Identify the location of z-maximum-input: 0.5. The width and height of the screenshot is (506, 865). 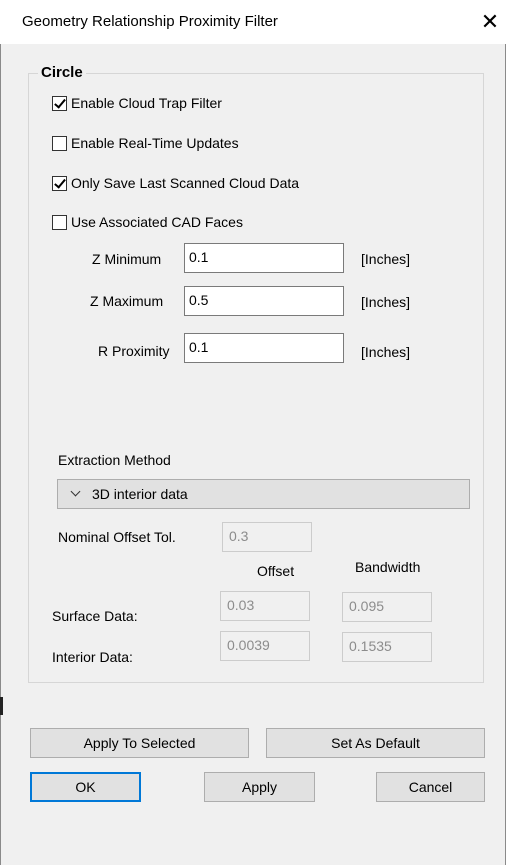
(264, 301).